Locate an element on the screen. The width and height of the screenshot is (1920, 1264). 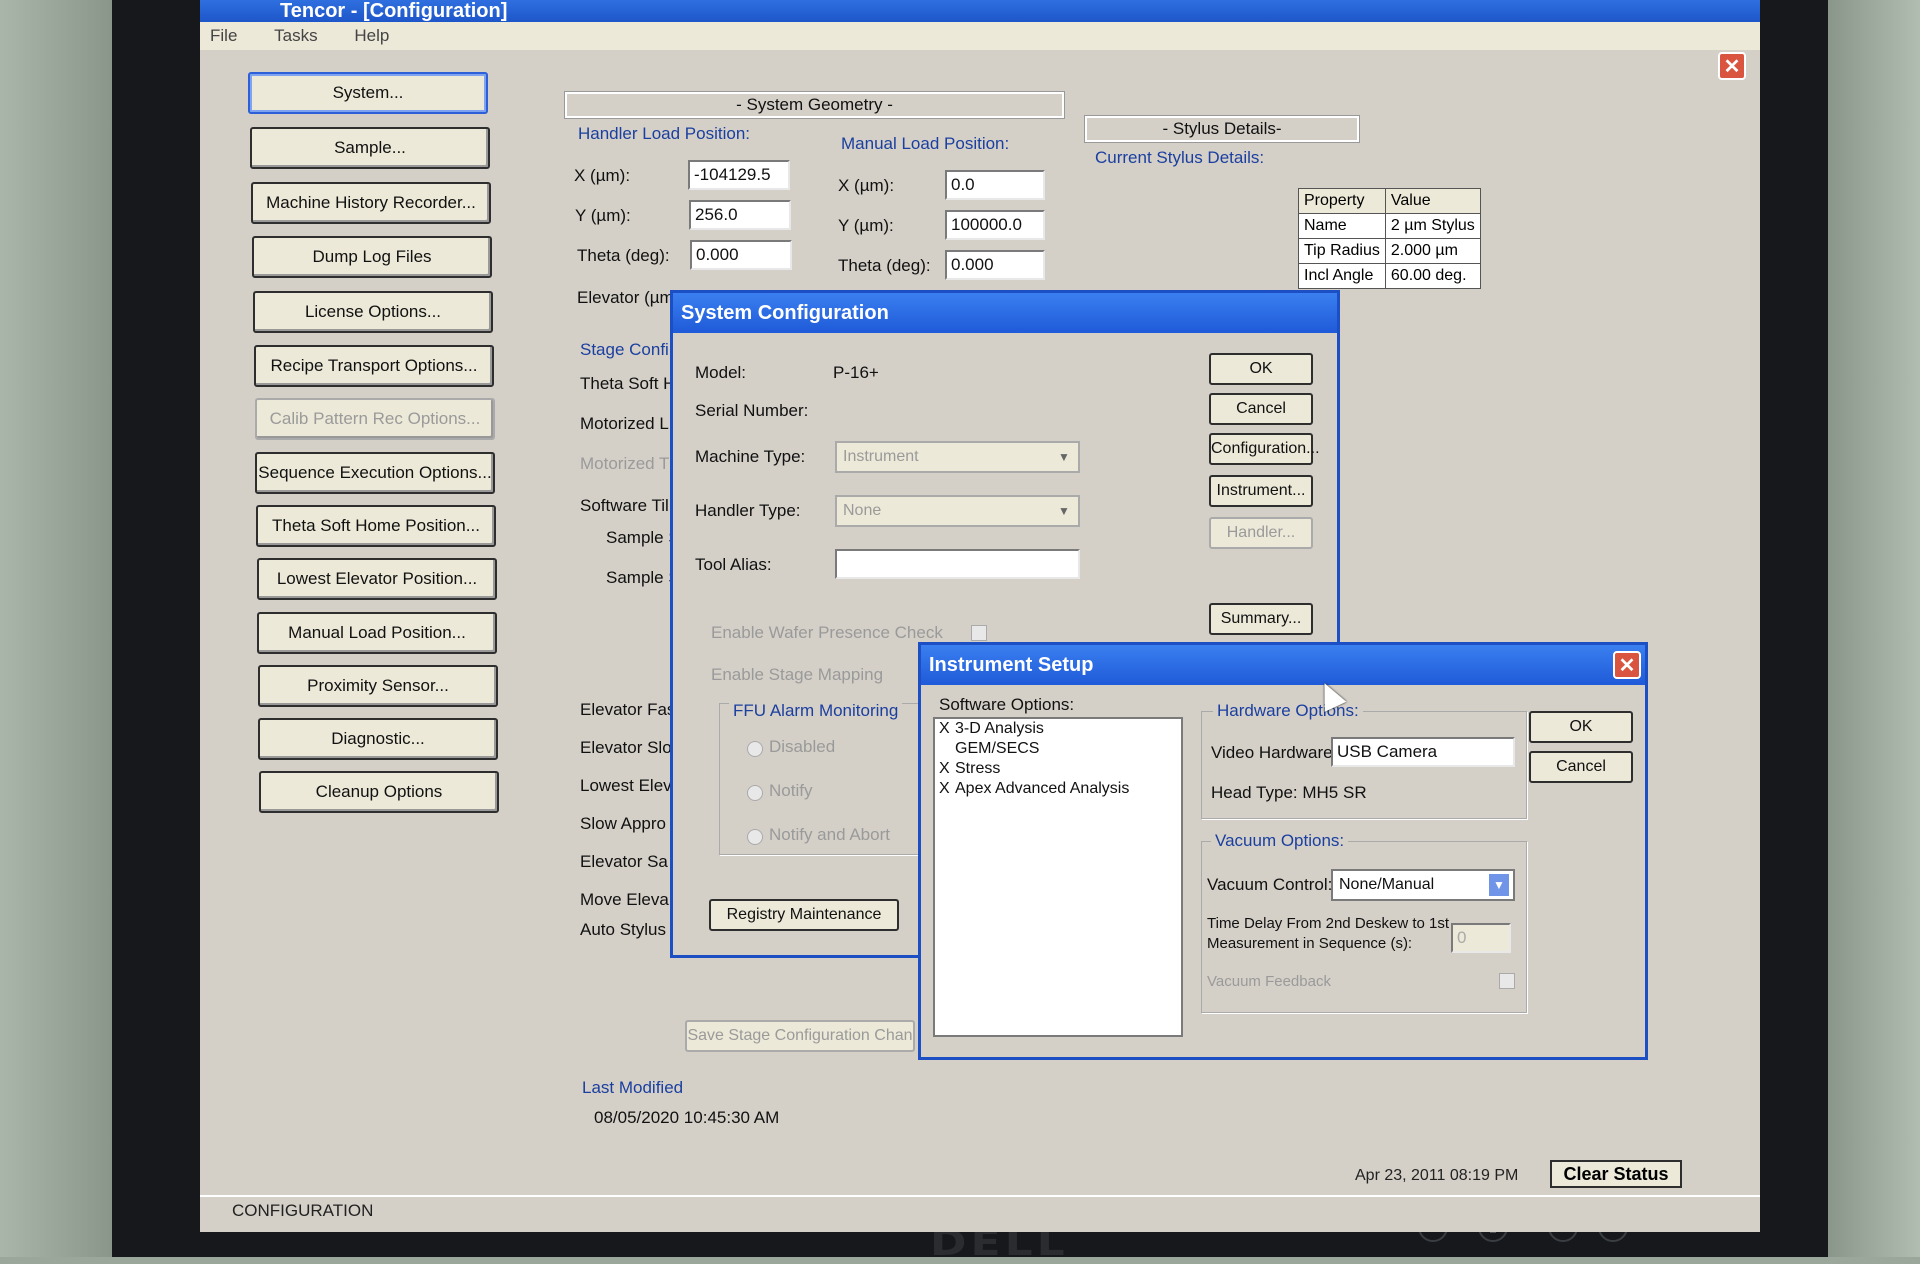
wafer-presence-checkbox is located at coordinates (979, 633).